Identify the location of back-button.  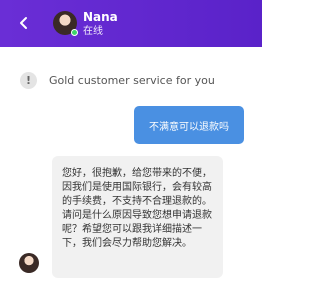
(24, 23).